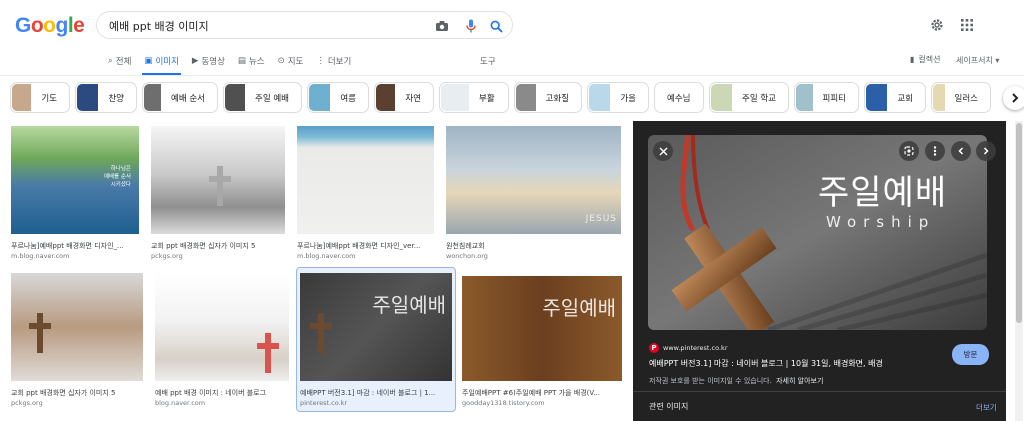 The image size is (1024, 421). Describe the element at coordinates (471, 26) in the screenshot. I see `microphone-icon` at that location.